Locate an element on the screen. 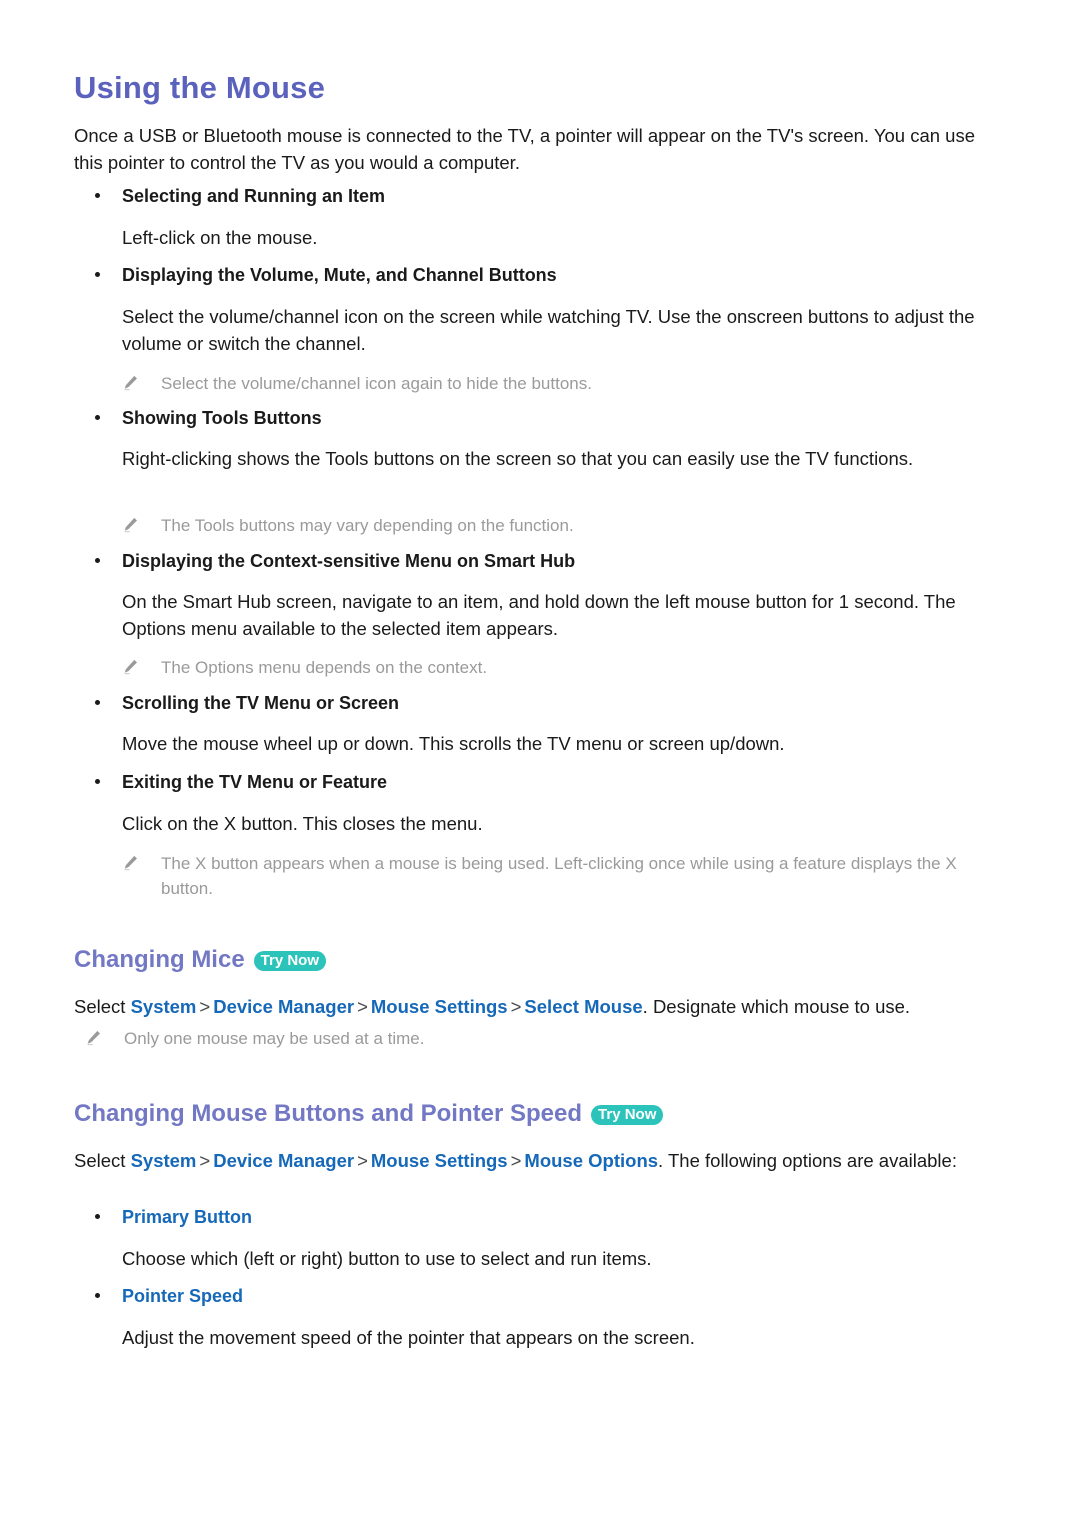 This screenshot has width=1080, height=1527. list-item-pointer-speed: Pointer Speed is located at coordinates (169, 1296).